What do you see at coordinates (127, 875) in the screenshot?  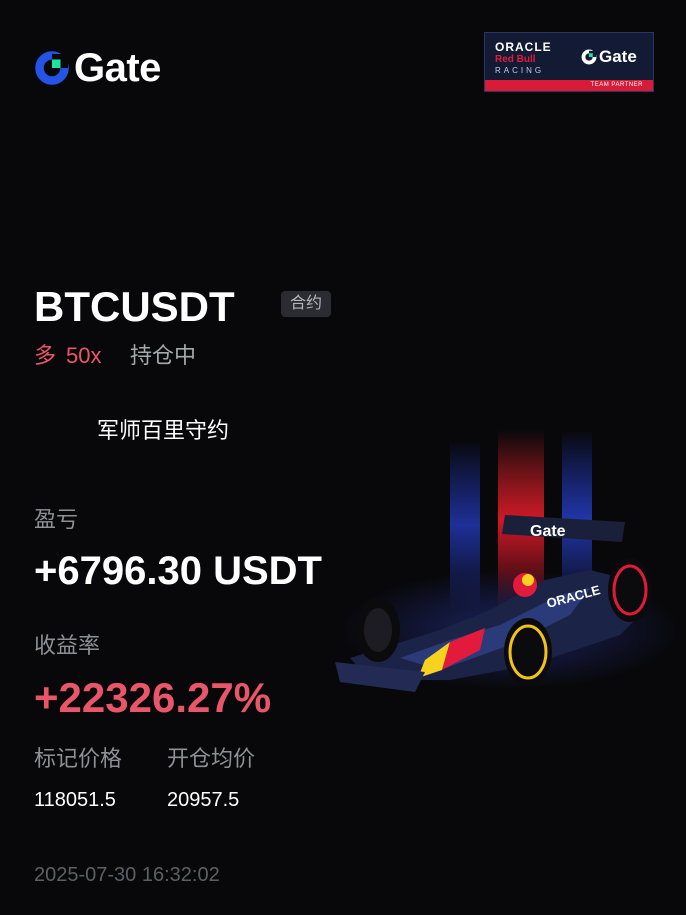 I see `timestamp: 2025-07-30 16:32:02` at bounding box center [127, 875].